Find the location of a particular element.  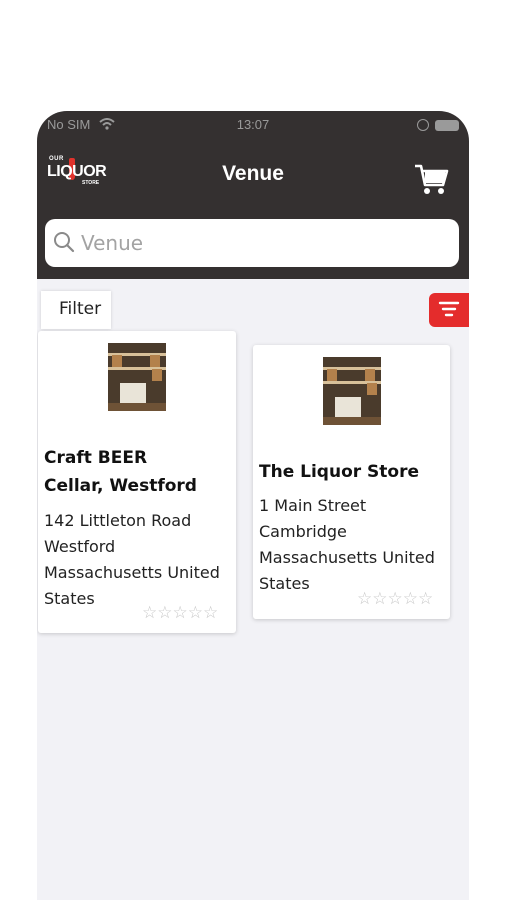

battery-icon is located at coordinates (447, 125).